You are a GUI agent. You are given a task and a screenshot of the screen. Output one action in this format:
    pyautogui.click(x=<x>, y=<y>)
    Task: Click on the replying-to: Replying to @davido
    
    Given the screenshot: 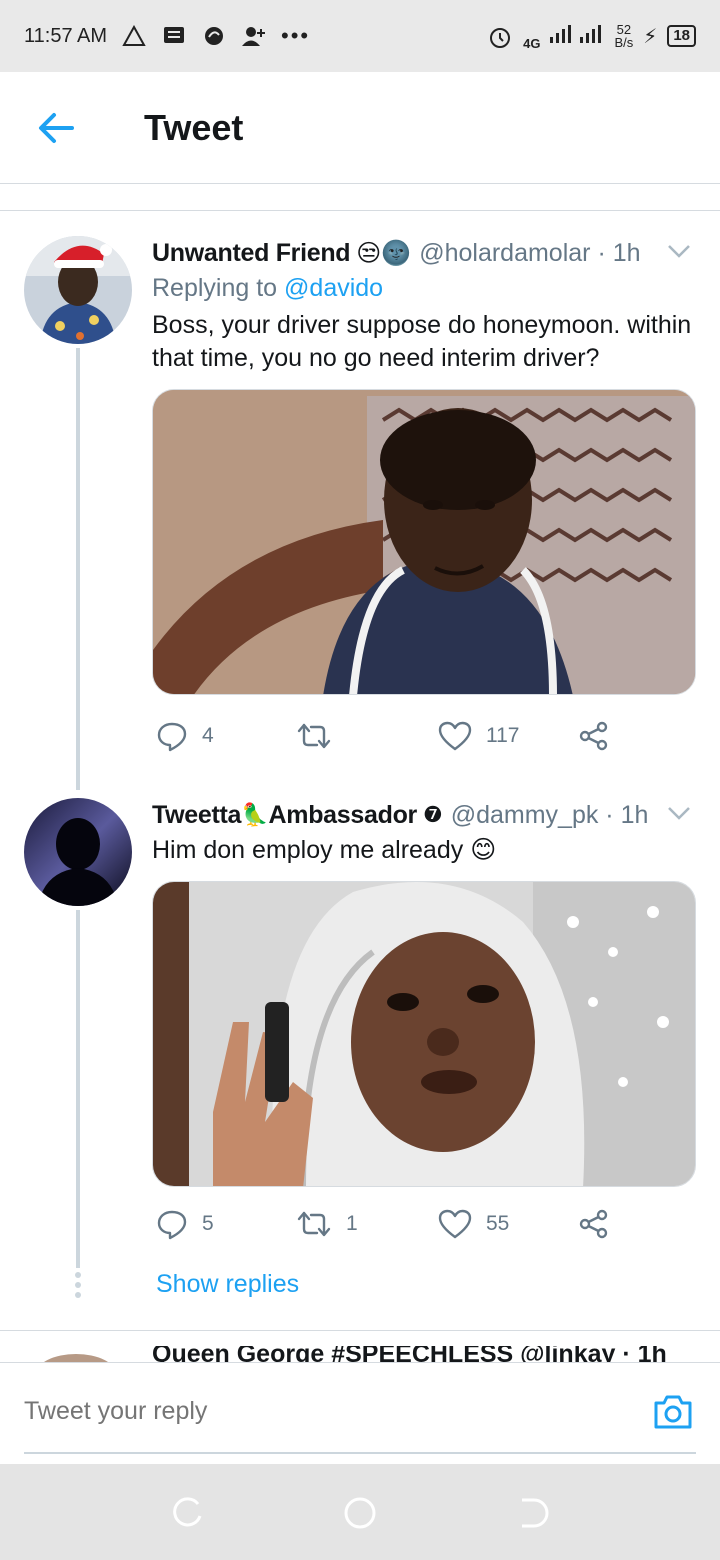 What is the action you would take?
    pyautogui.click(x=424, y=288)
    